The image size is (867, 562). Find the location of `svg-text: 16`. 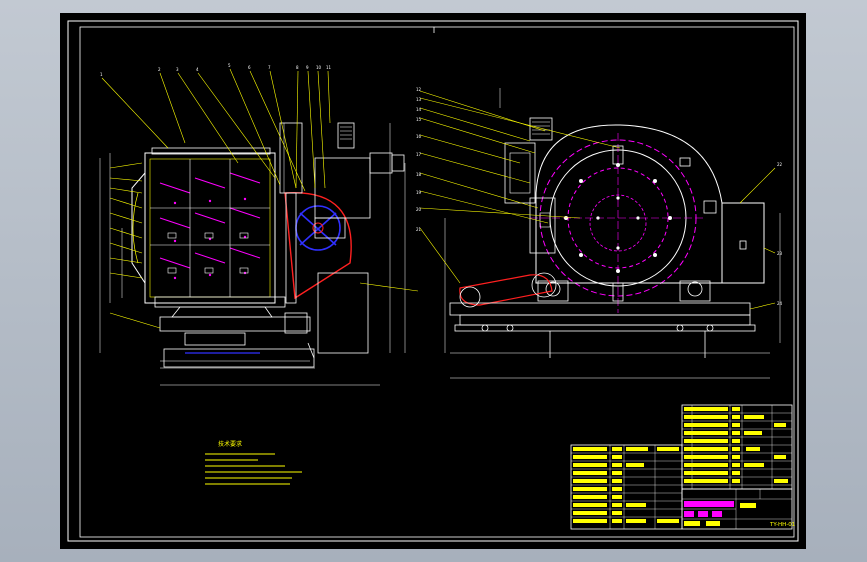

svg-text: 16 is located at coordinates (419, 136).